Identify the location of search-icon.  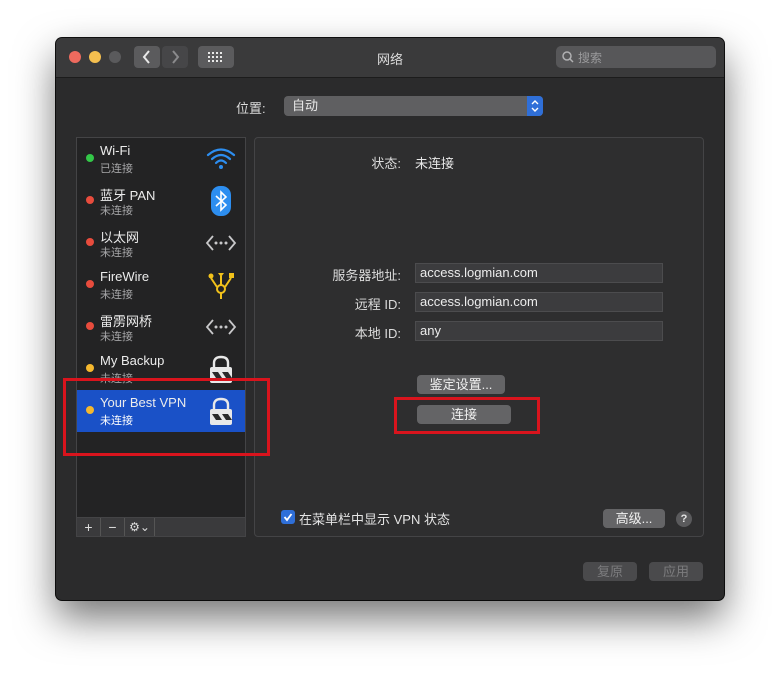
(568, 57).